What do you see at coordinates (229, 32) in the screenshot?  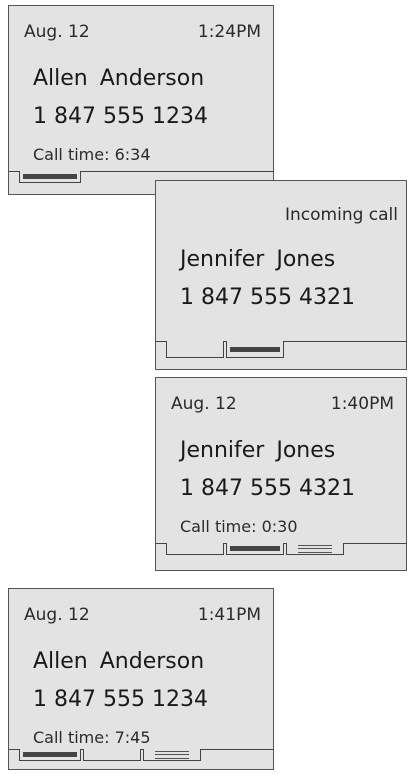 I see `clock-label: 1:24PM` at bounding box center [229, 32].